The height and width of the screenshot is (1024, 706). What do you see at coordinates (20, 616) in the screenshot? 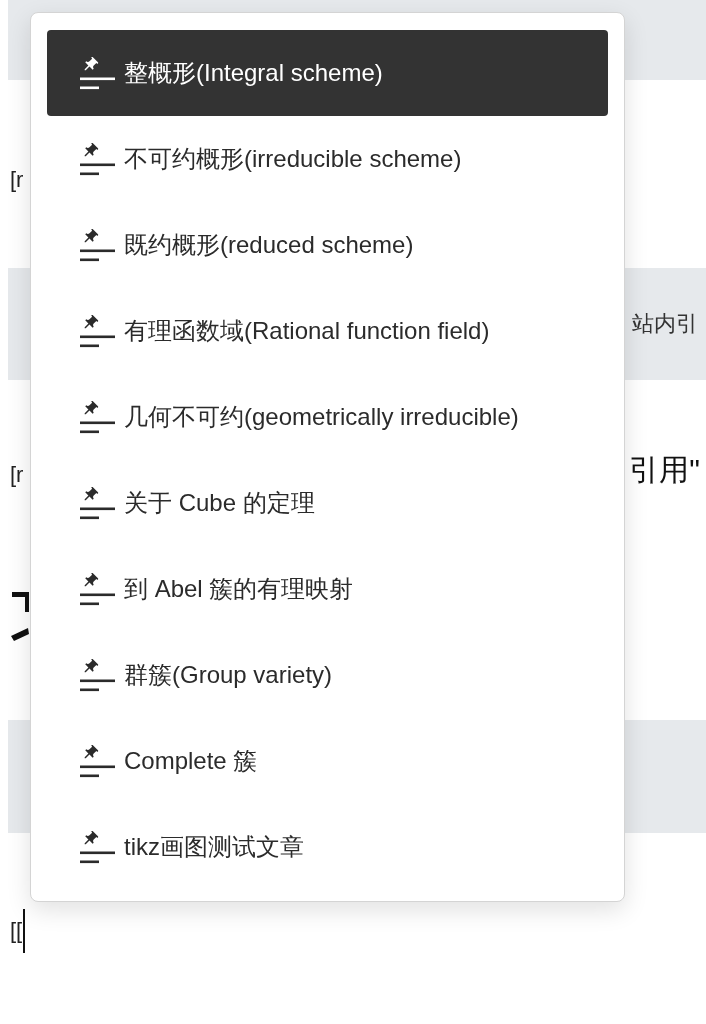
I see `heading-fragment-drawing` at bounding box center [20, 616].